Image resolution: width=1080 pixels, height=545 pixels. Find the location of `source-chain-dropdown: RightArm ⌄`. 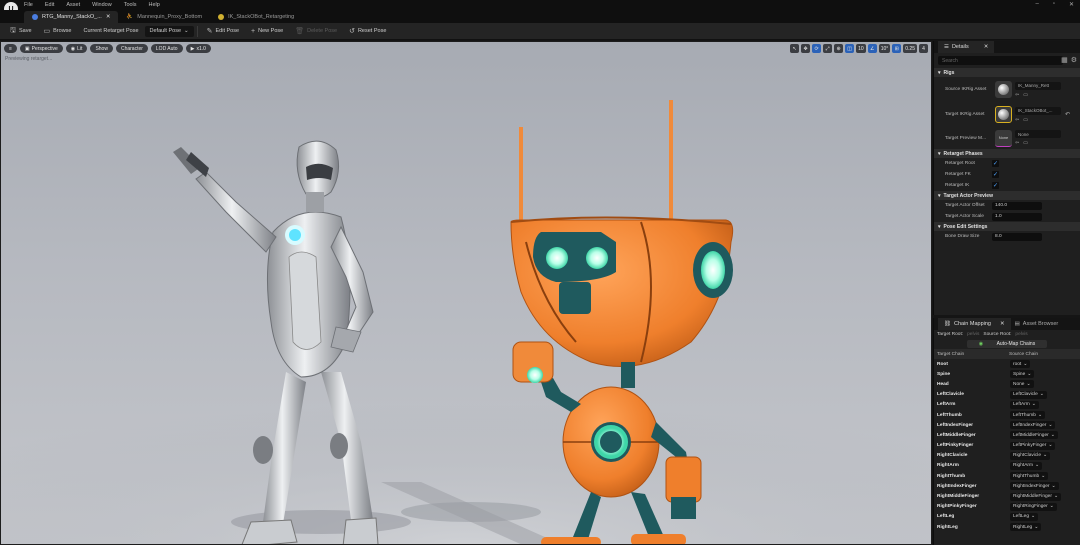

source-chain-dropdown: RightArm ⌄ is located at coordinates (1026, 465).